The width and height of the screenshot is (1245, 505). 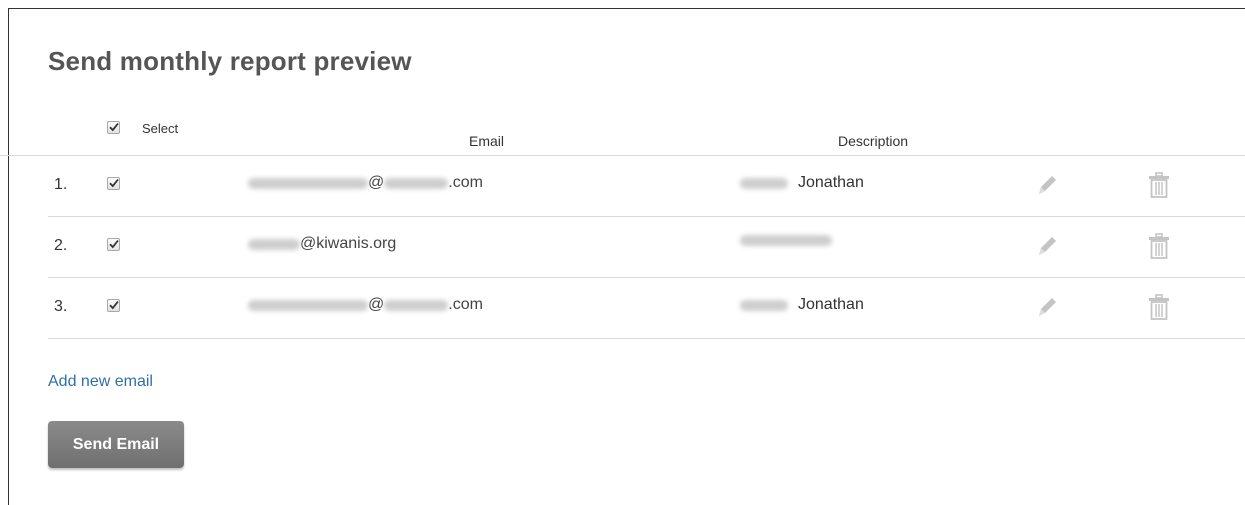 I want to click on email-at-text: @kiwanis.org, so click(x=348, y=243).